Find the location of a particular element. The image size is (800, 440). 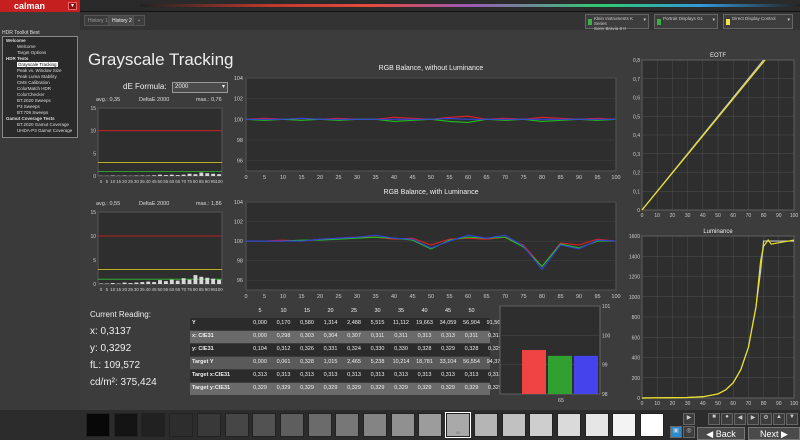

x-tick-label: 15 is located at coordinates (119, 289).